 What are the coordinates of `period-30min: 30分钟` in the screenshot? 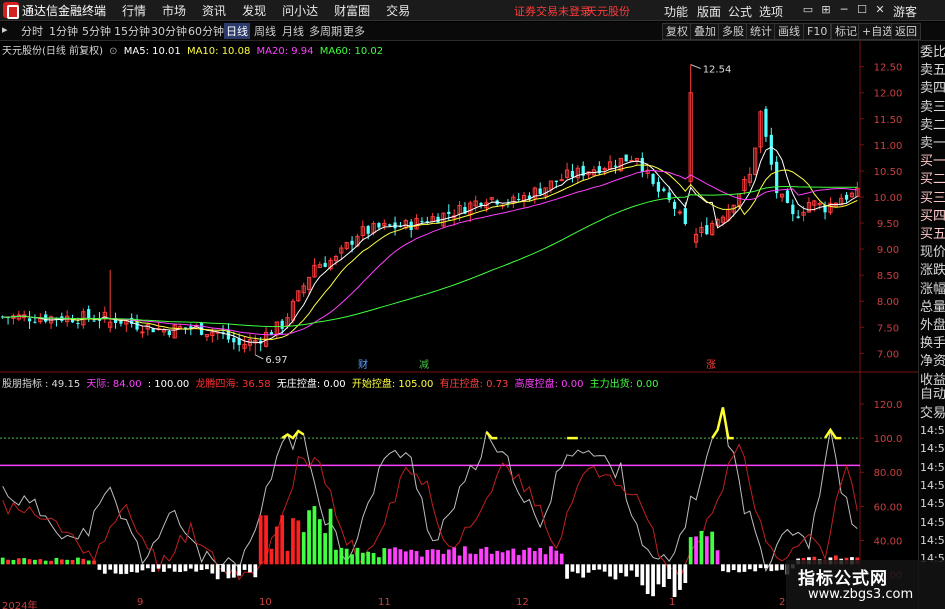 It's located at (169, 31).